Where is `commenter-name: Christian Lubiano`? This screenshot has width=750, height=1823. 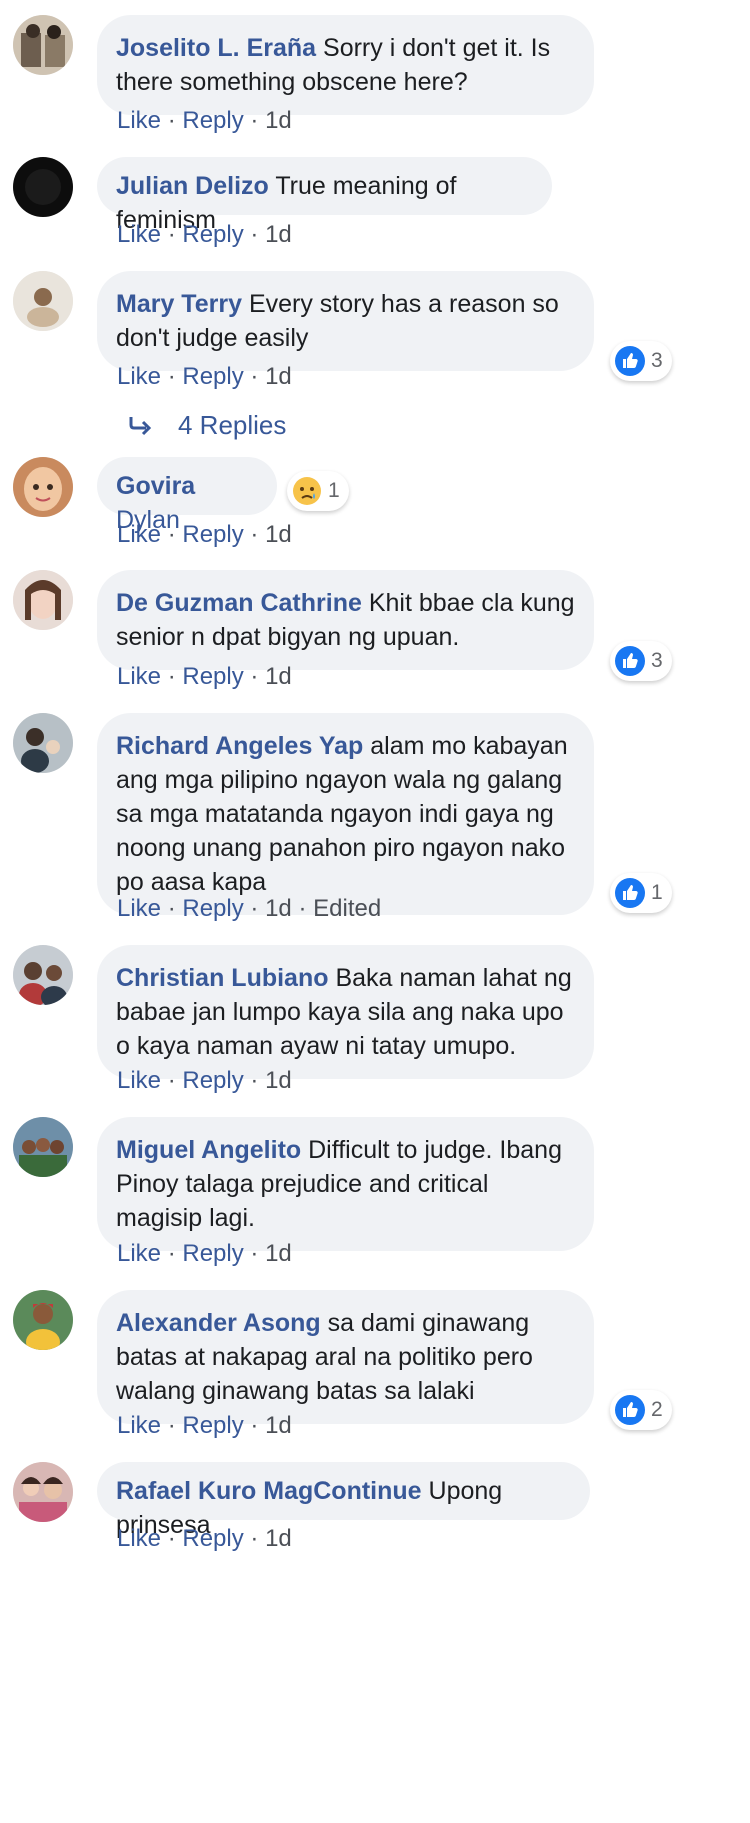 commenter-name: Christian Lubiano is located at coordinates (222, 978).